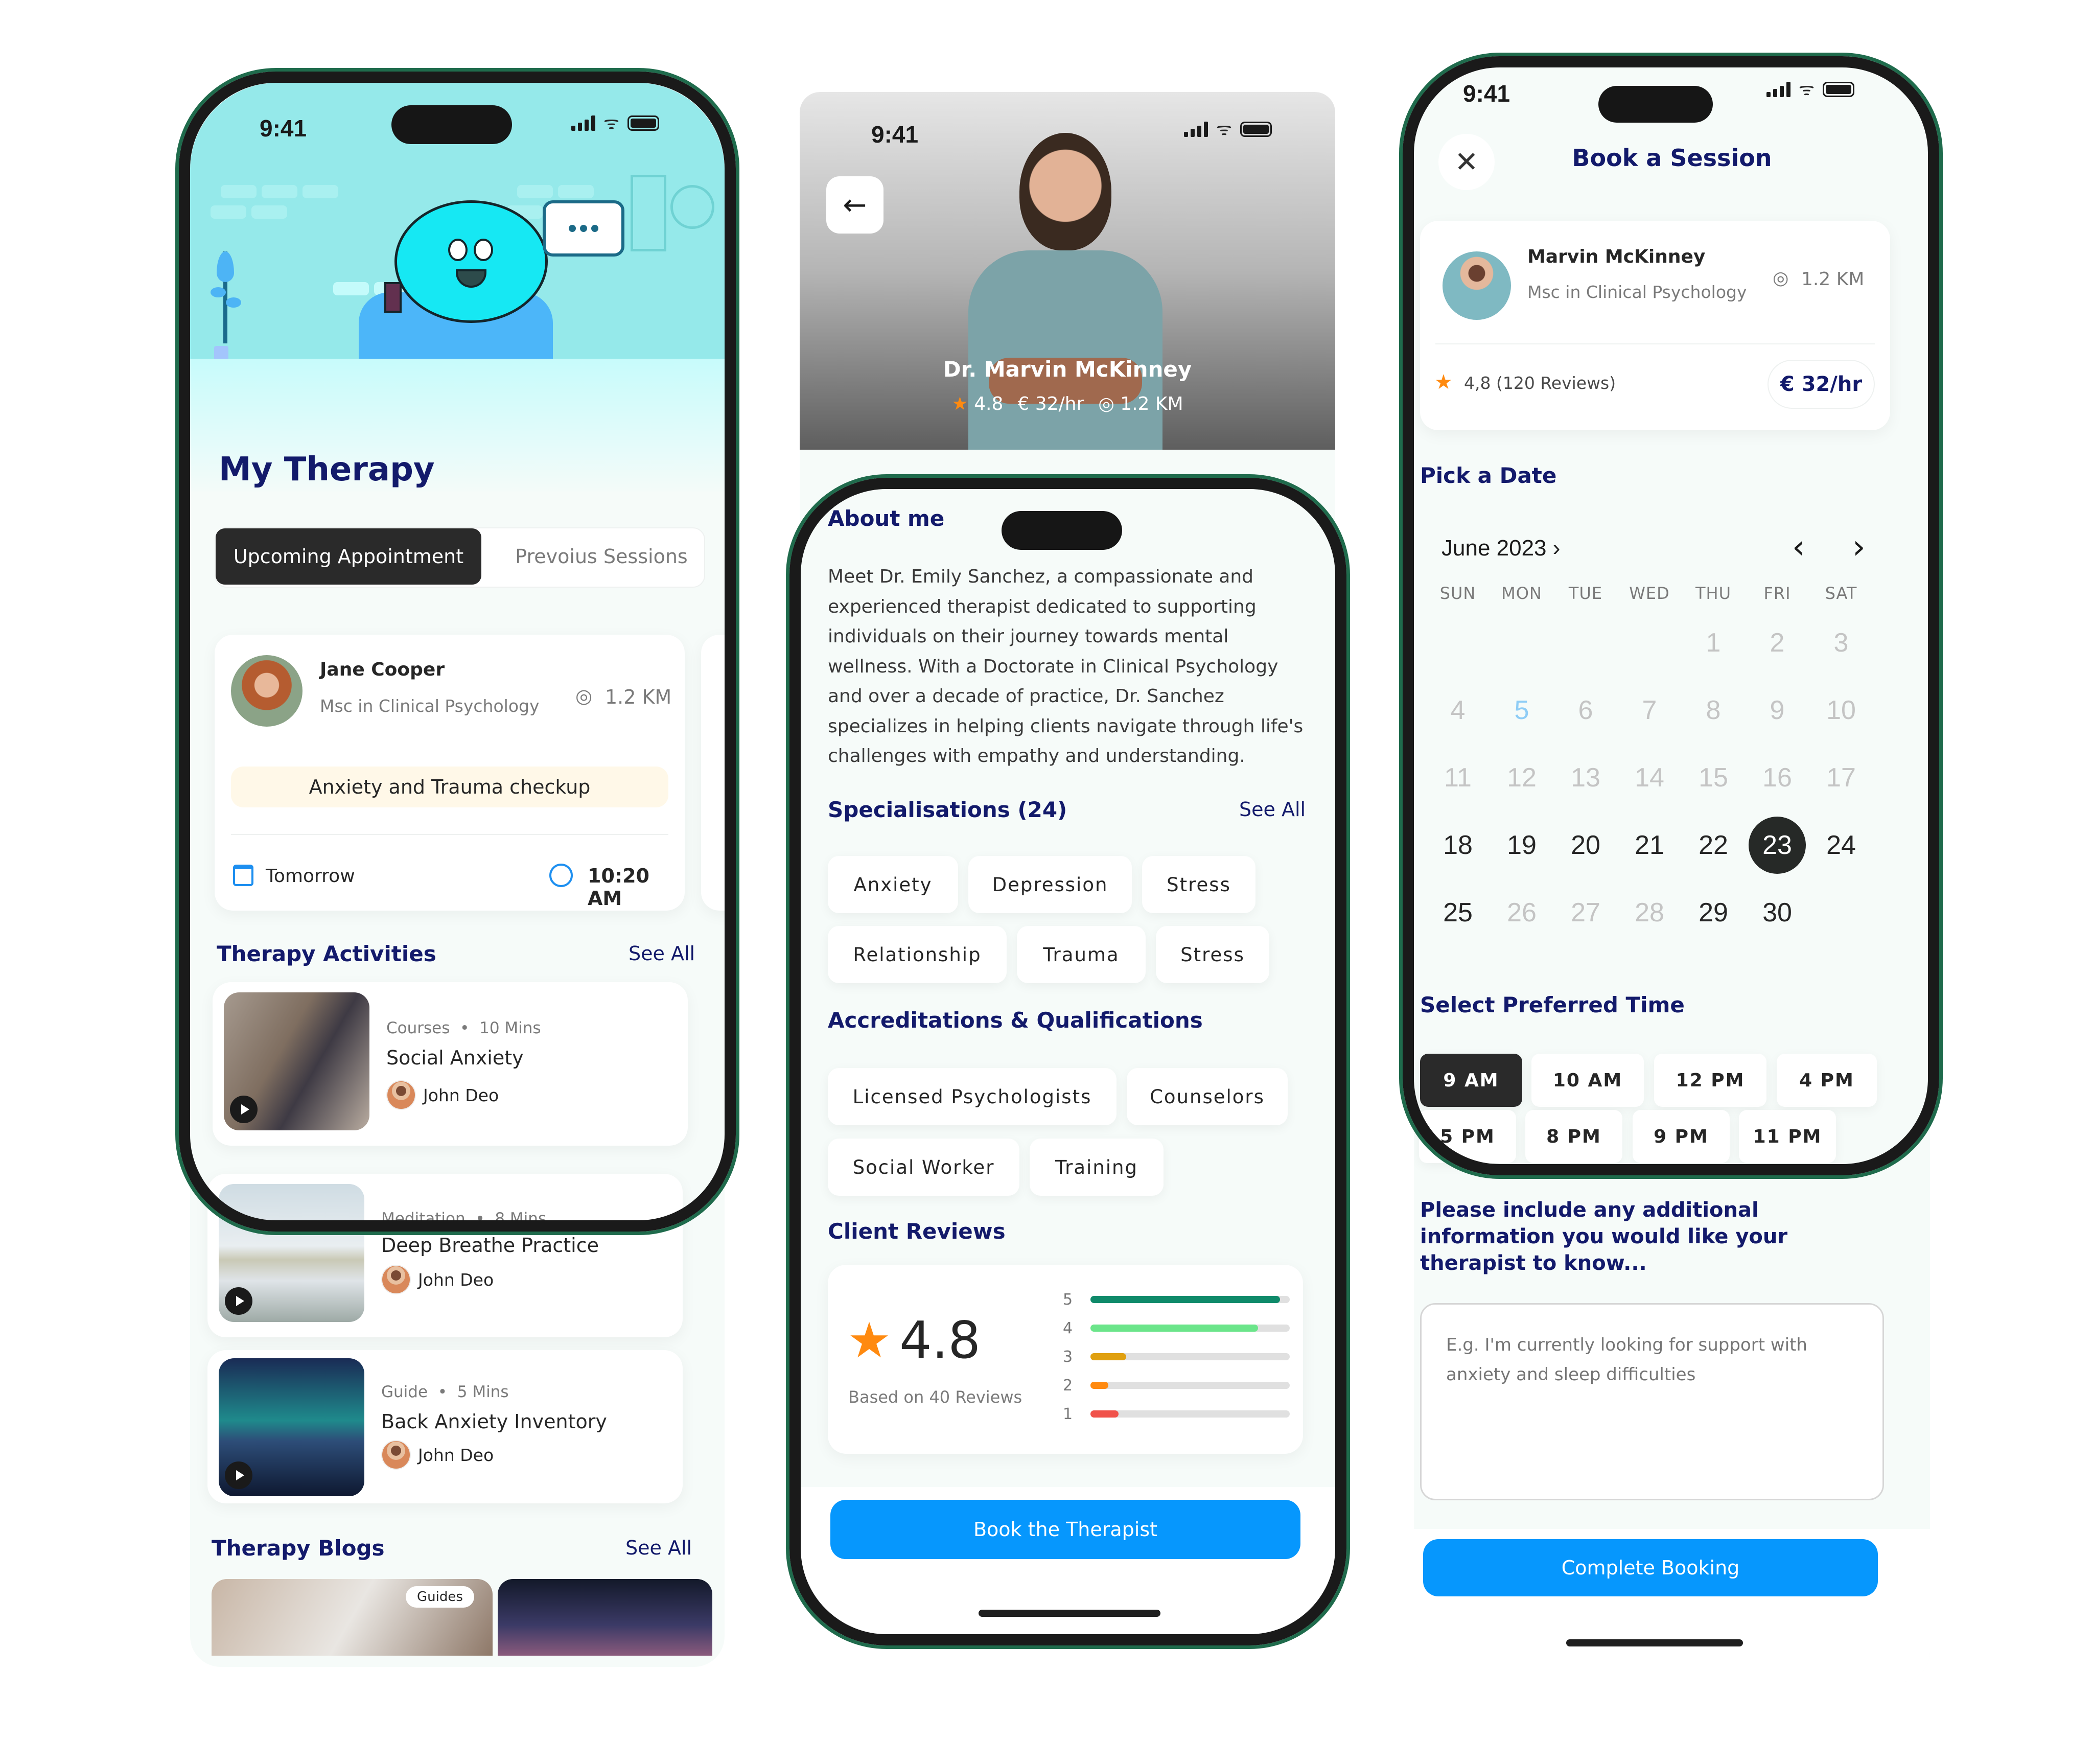 The image size is (2093, 1764). Describe the element at coordinates (1081, 954) in the screenshot. I see `specialisation-chip: Trauma` at that location.